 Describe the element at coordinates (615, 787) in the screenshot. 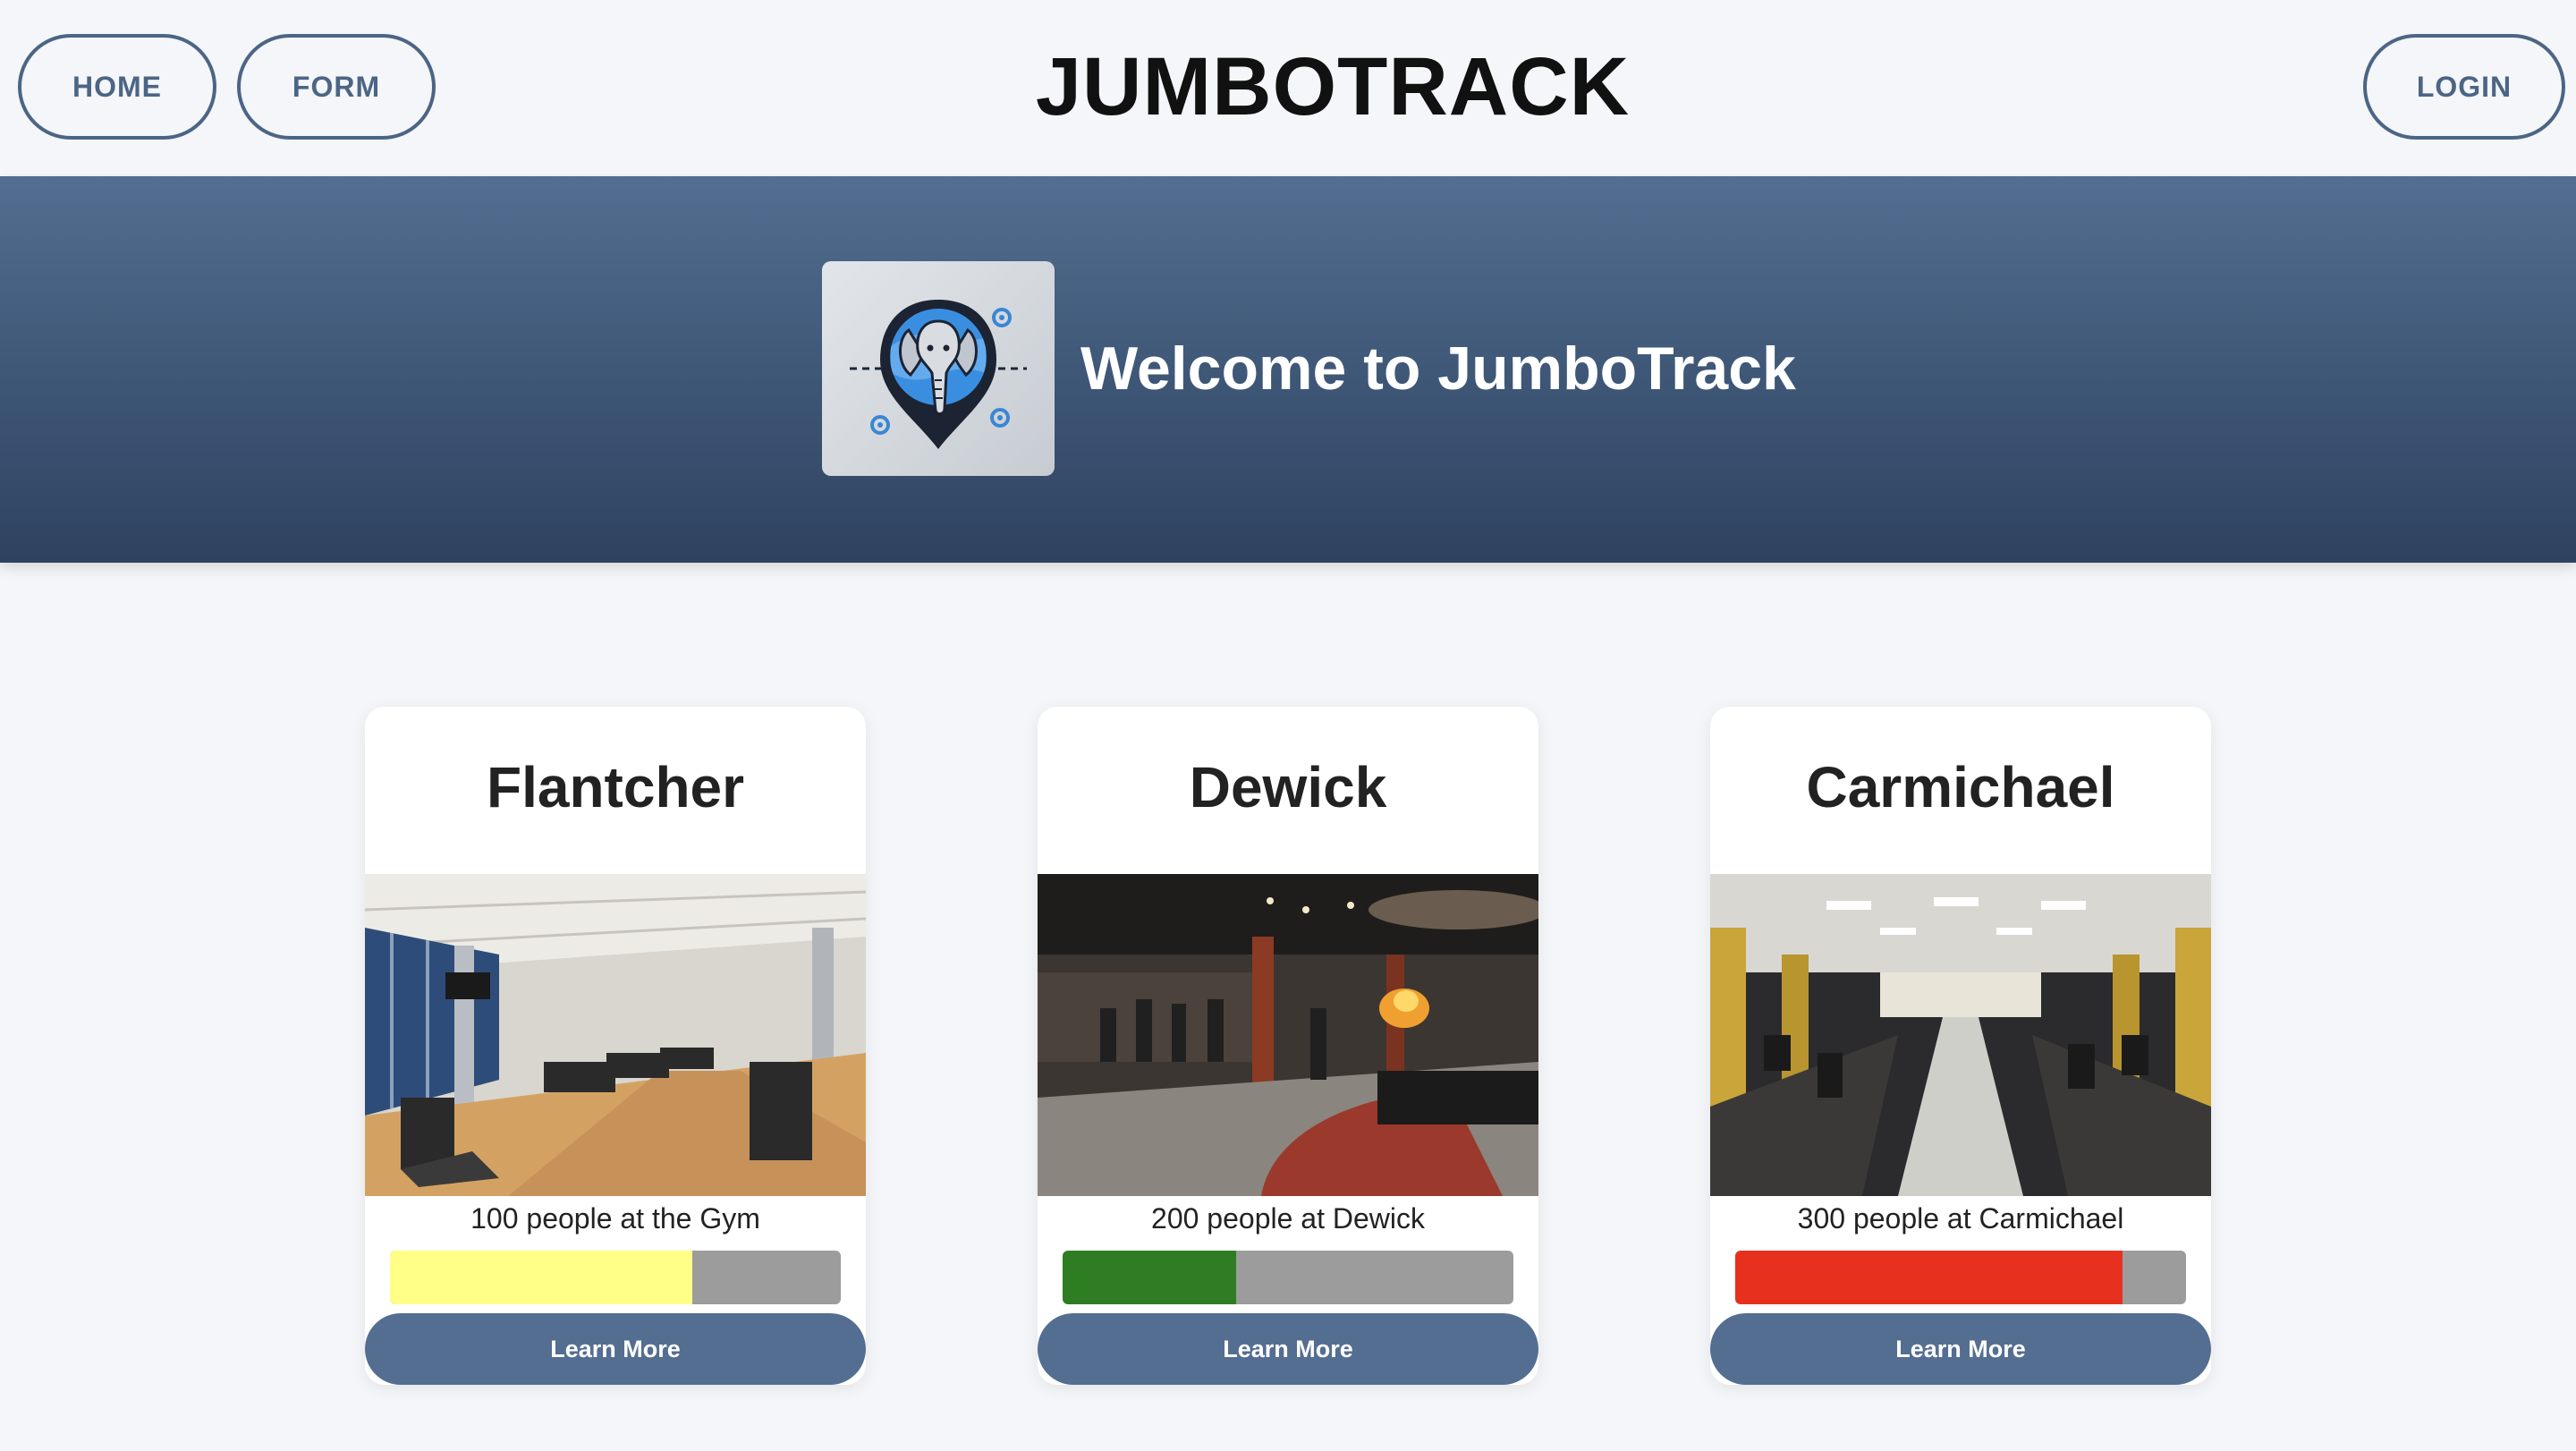

I see `card-title: Flantcher` at that location.